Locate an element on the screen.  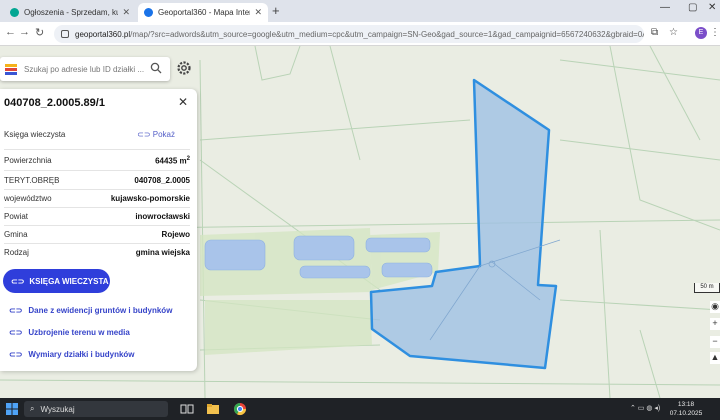
bookmark-star-icon: ☆ is located at coordinates (673, 32).